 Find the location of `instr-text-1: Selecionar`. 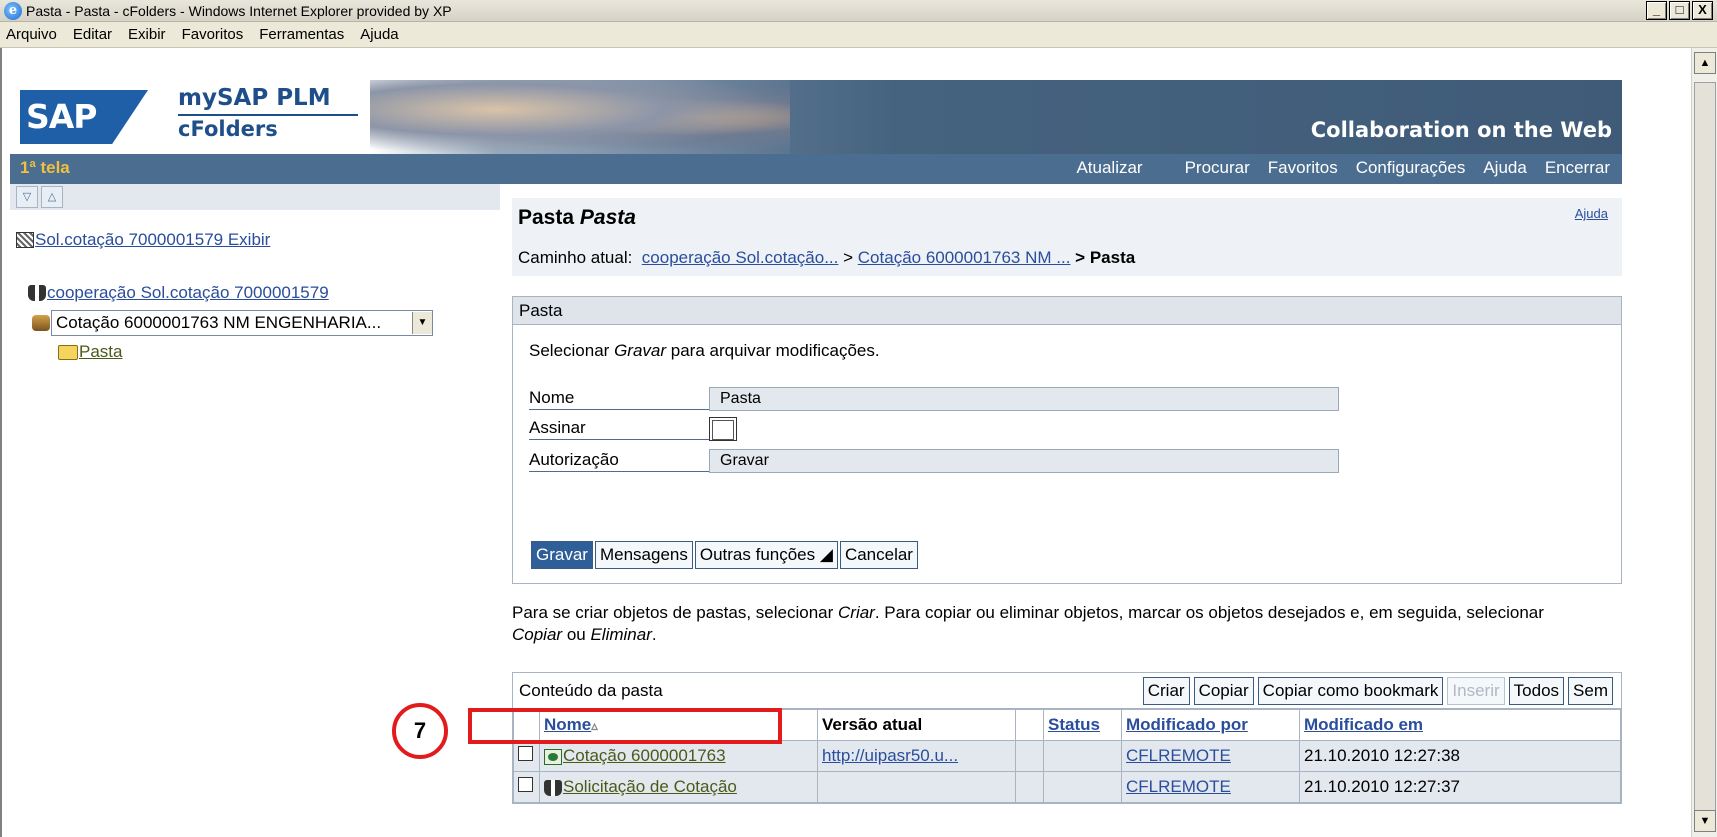

instr-text-1: Selecionar is located at coordinates (572, 350).